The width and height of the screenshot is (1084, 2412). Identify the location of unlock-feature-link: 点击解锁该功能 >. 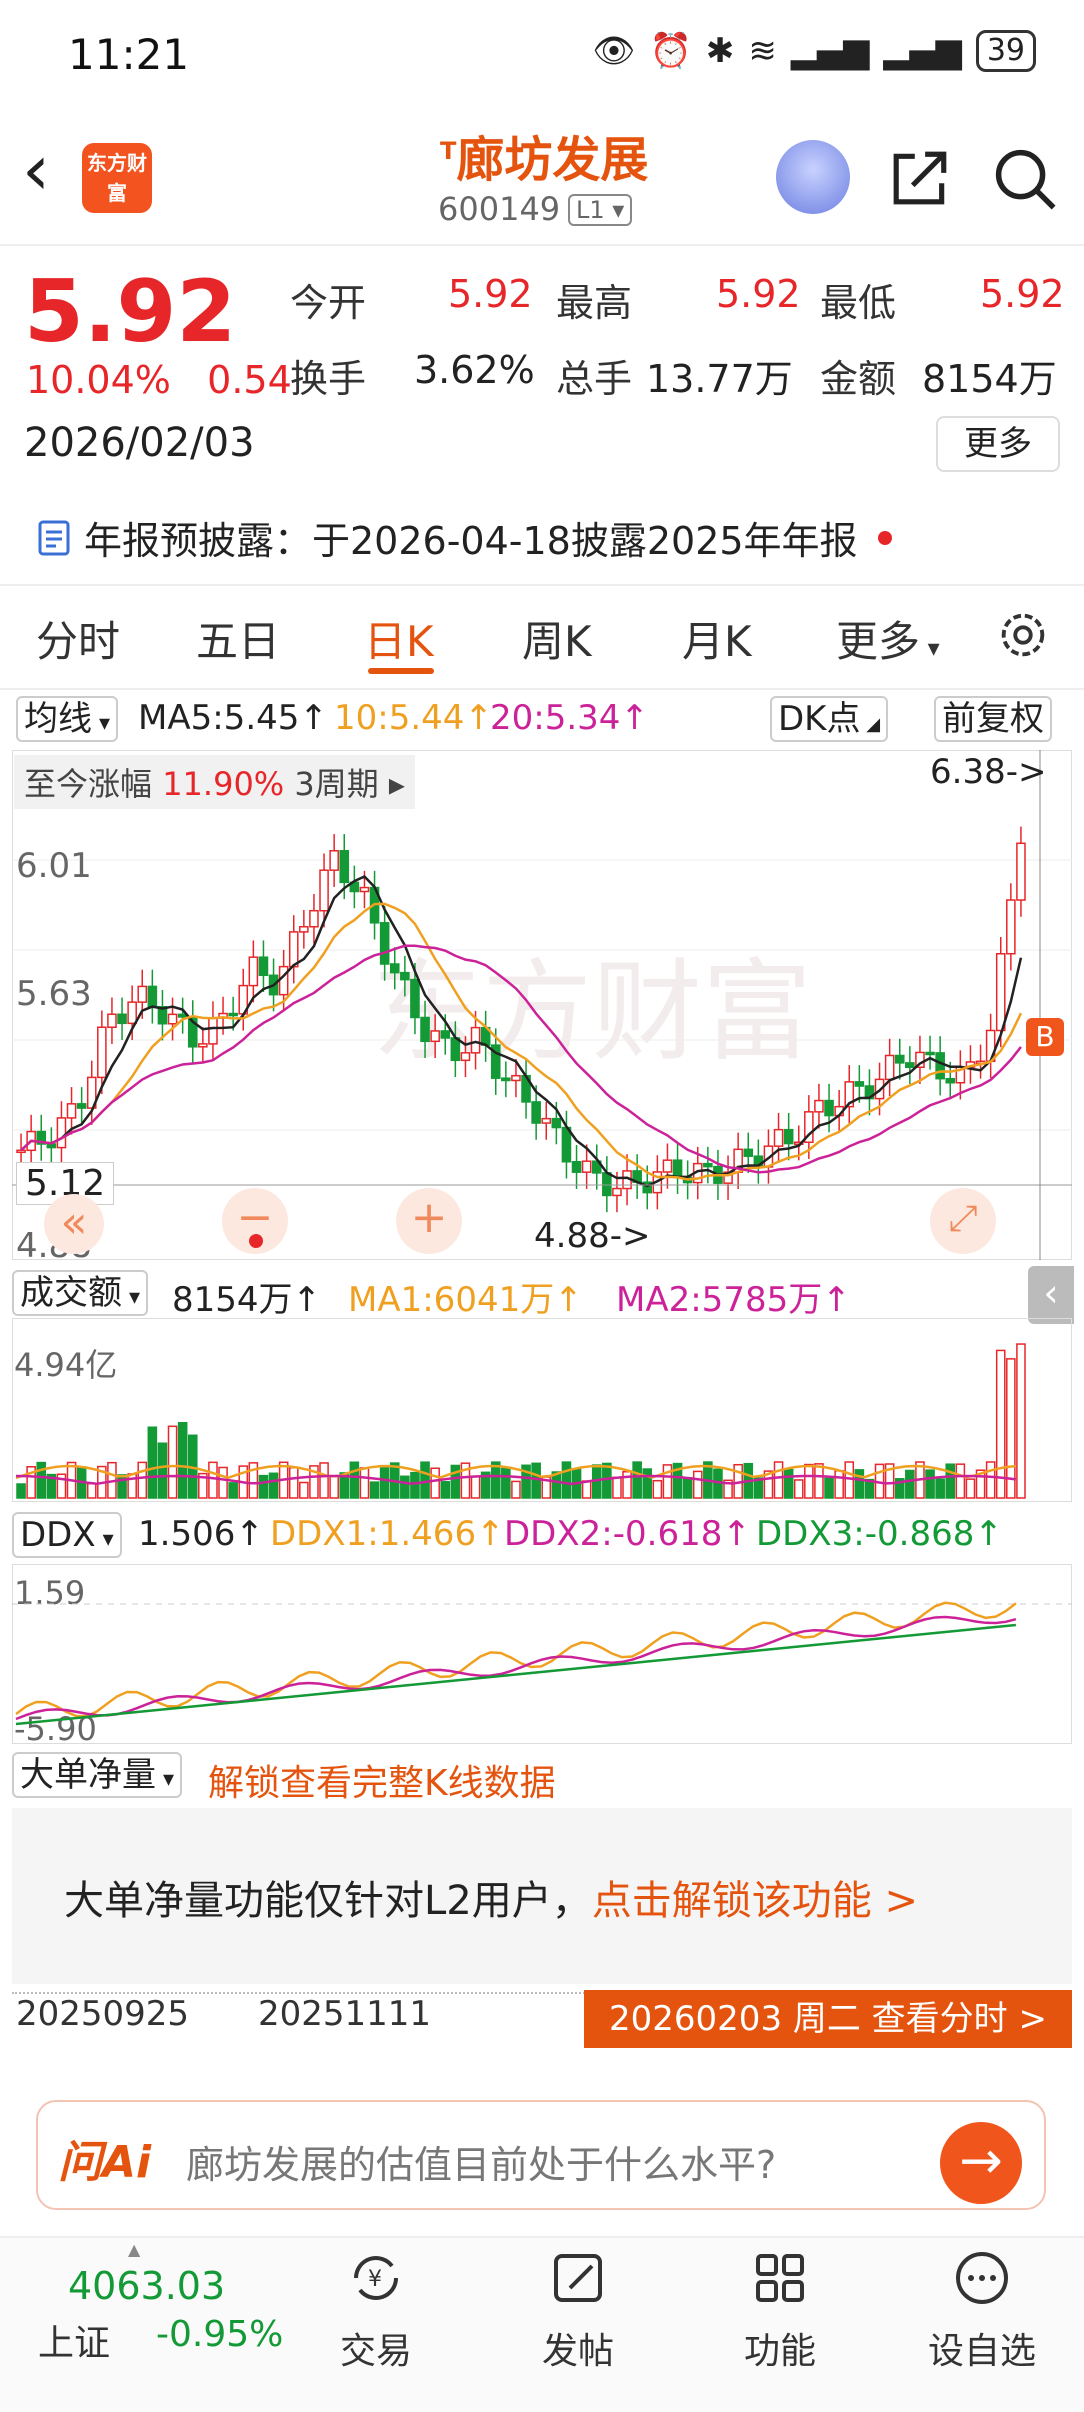
(755, 1901).